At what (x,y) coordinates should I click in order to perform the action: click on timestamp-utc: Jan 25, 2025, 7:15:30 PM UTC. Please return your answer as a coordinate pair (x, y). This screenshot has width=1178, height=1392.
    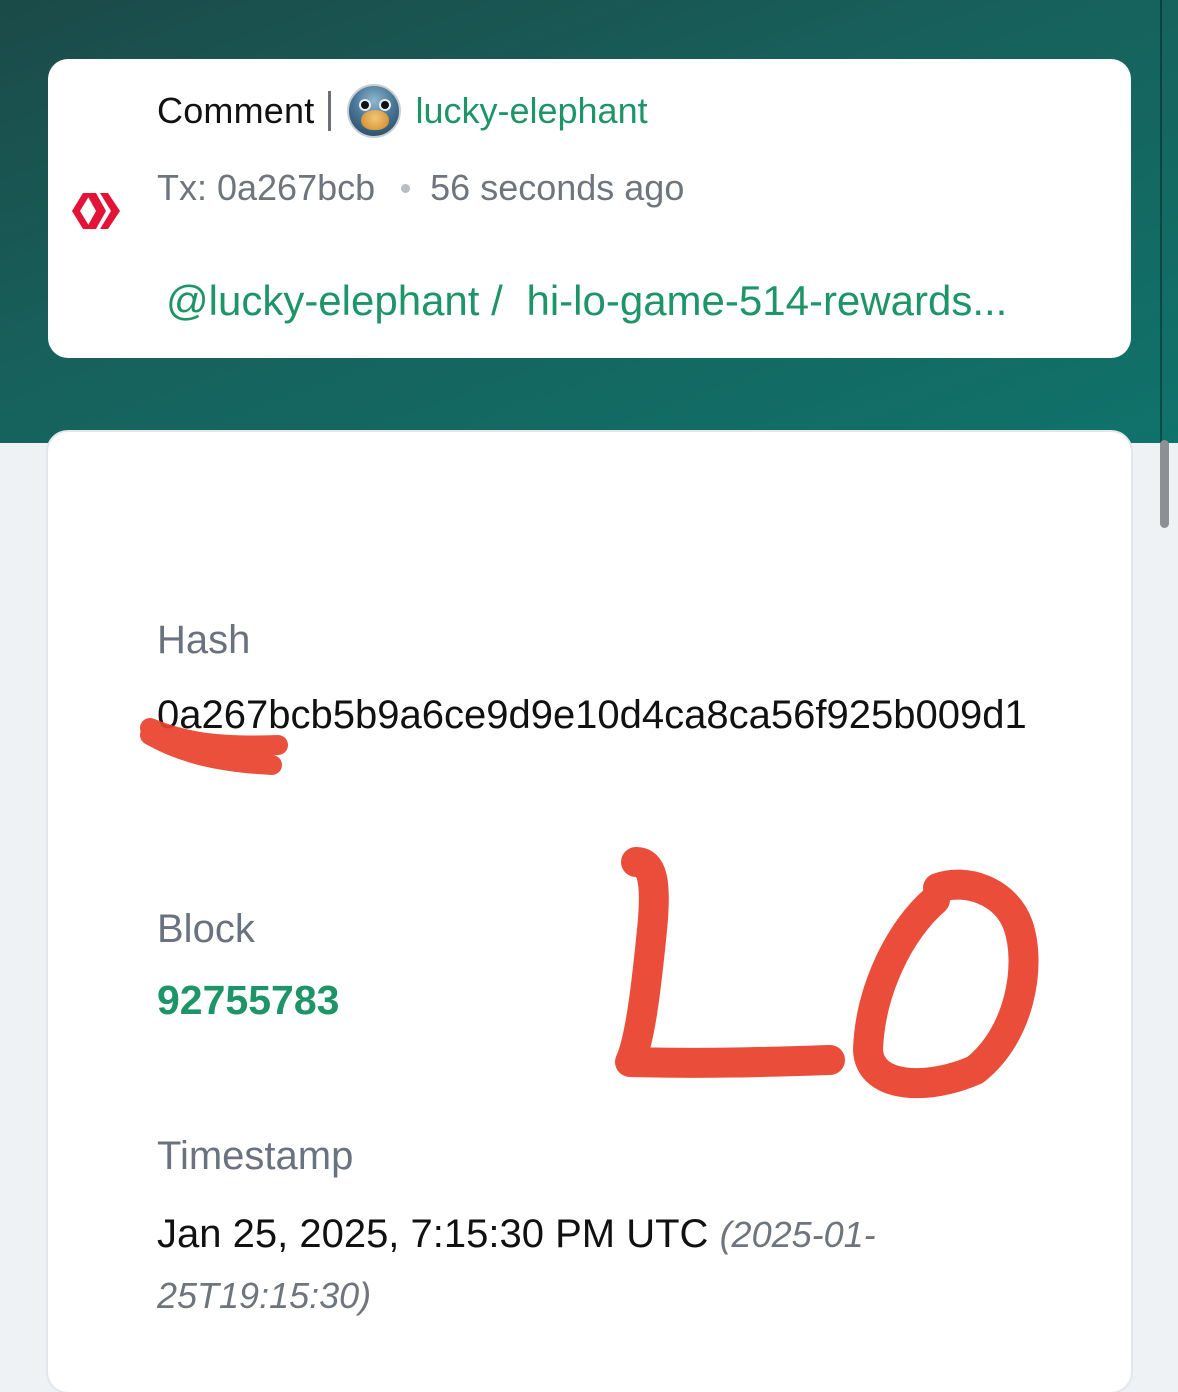
    Looking at the image, I should click on (433, 1234).